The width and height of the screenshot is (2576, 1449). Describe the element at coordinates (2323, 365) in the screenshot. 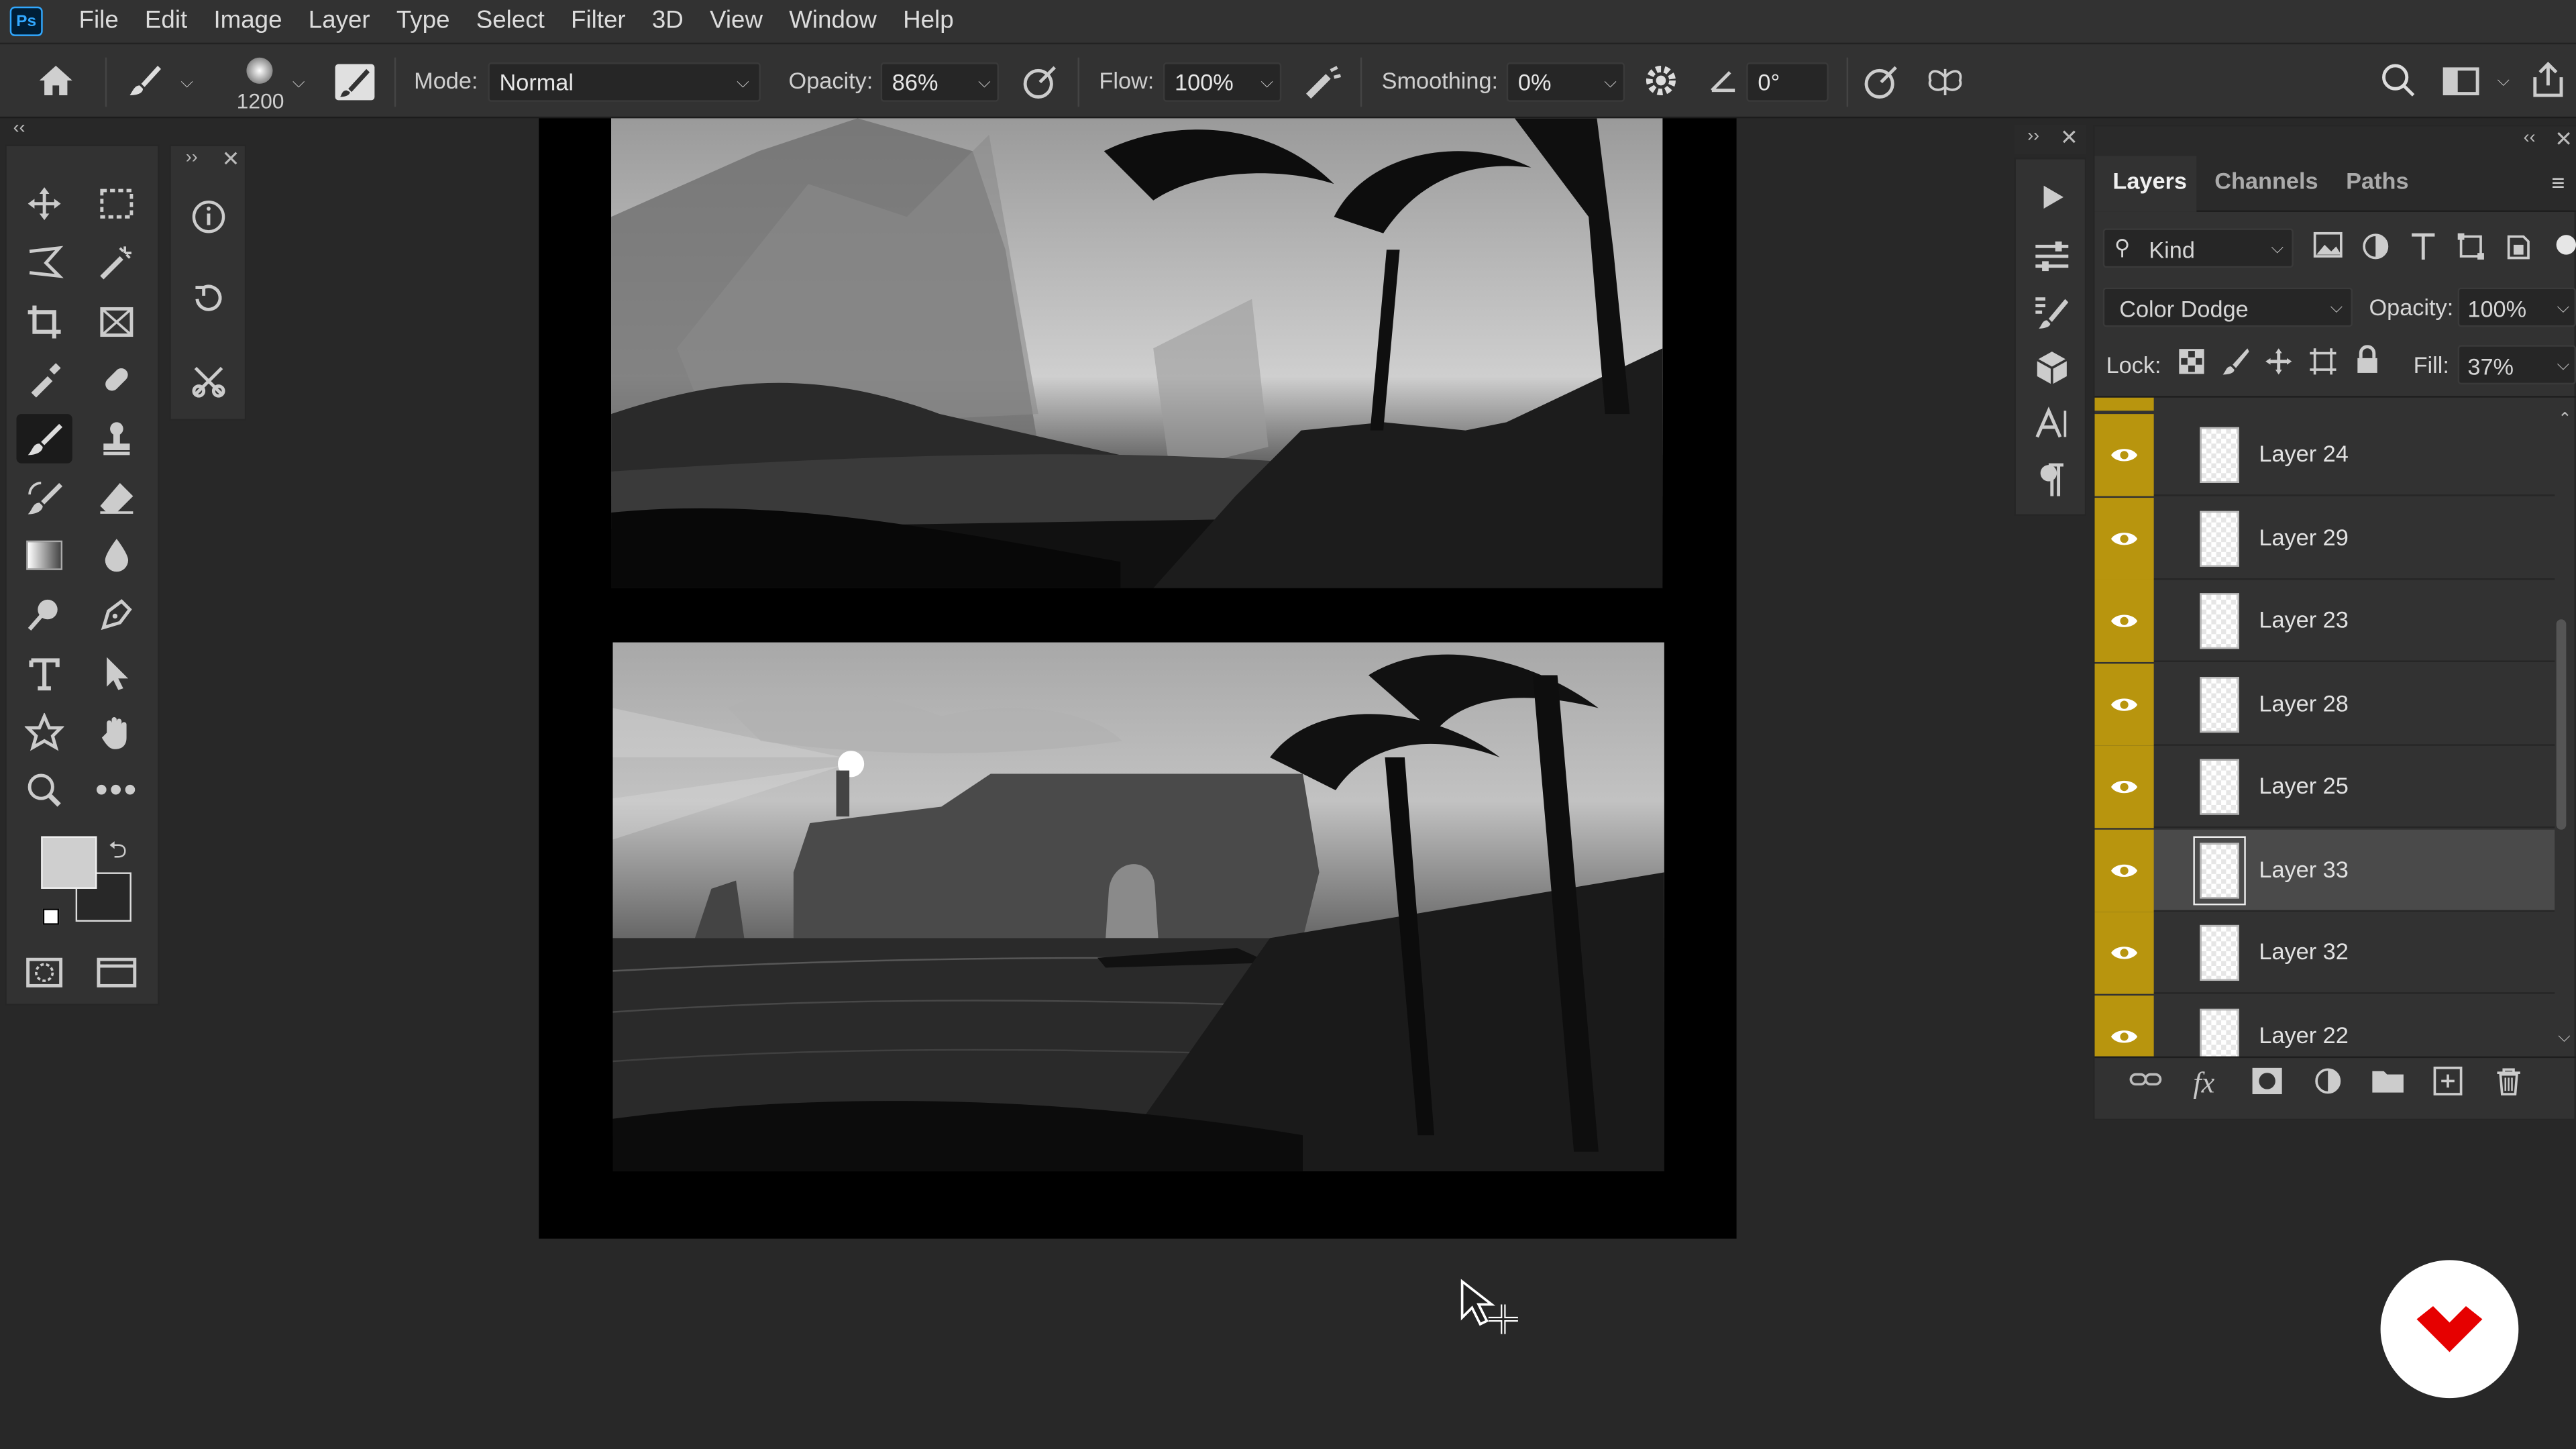

I see `lock-artboard-icon` at that location.